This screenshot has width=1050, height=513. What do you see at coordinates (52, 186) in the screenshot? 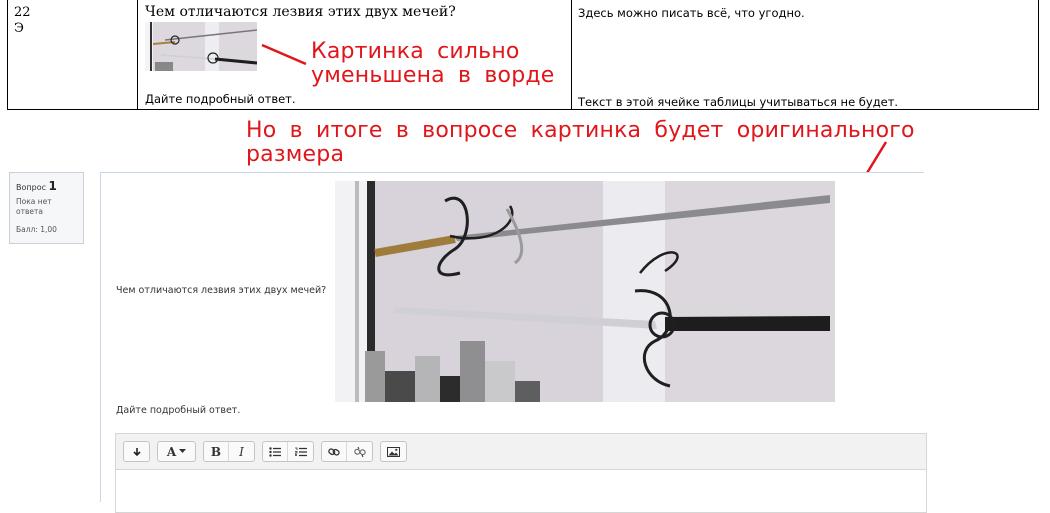
I see `question-number-badge: 1` at bounding box center [52, 186].